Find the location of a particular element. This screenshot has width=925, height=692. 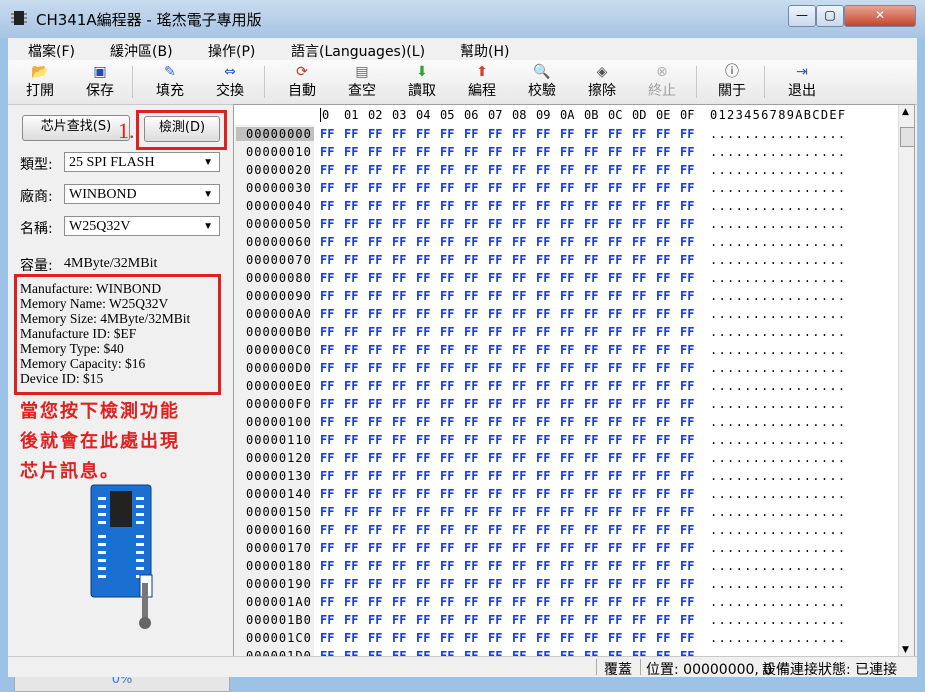

read-button: ⬇ 讀取 is located at coordinates (422, 82).